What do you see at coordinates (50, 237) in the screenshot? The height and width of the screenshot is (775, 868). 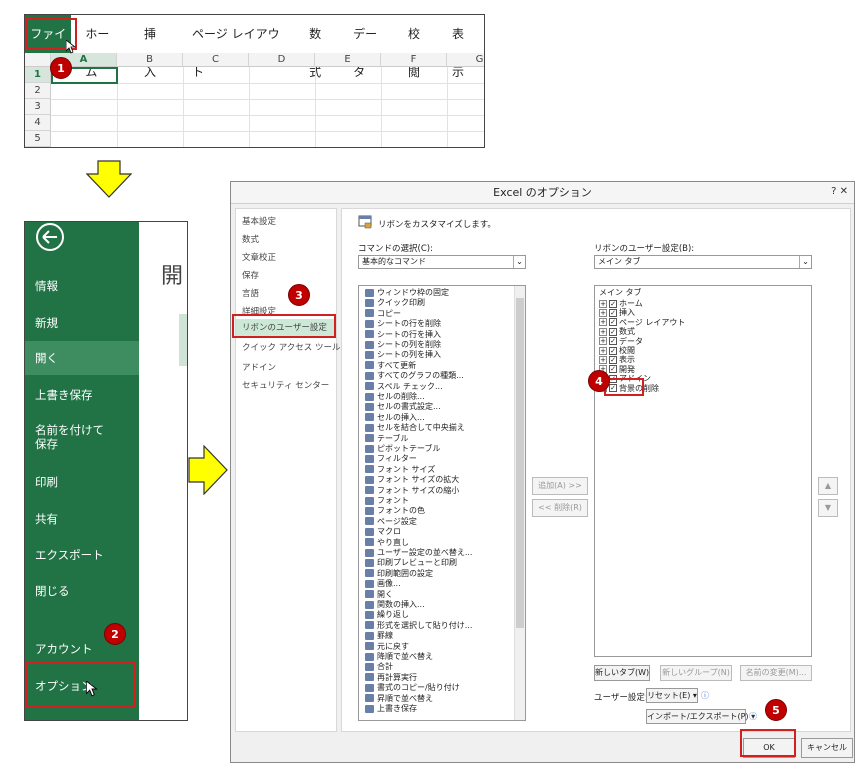 I see `back-arrow-icon` at bounding box center [50, 237].